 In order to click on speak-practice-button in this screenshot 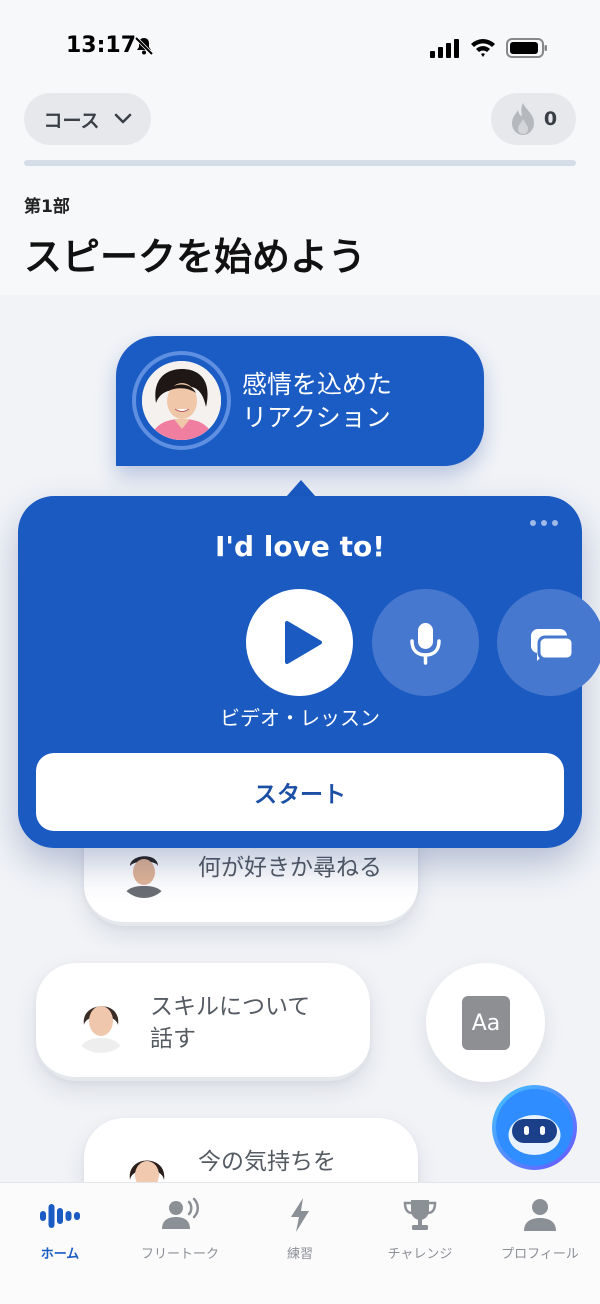, I will do `click(425, 642)`.